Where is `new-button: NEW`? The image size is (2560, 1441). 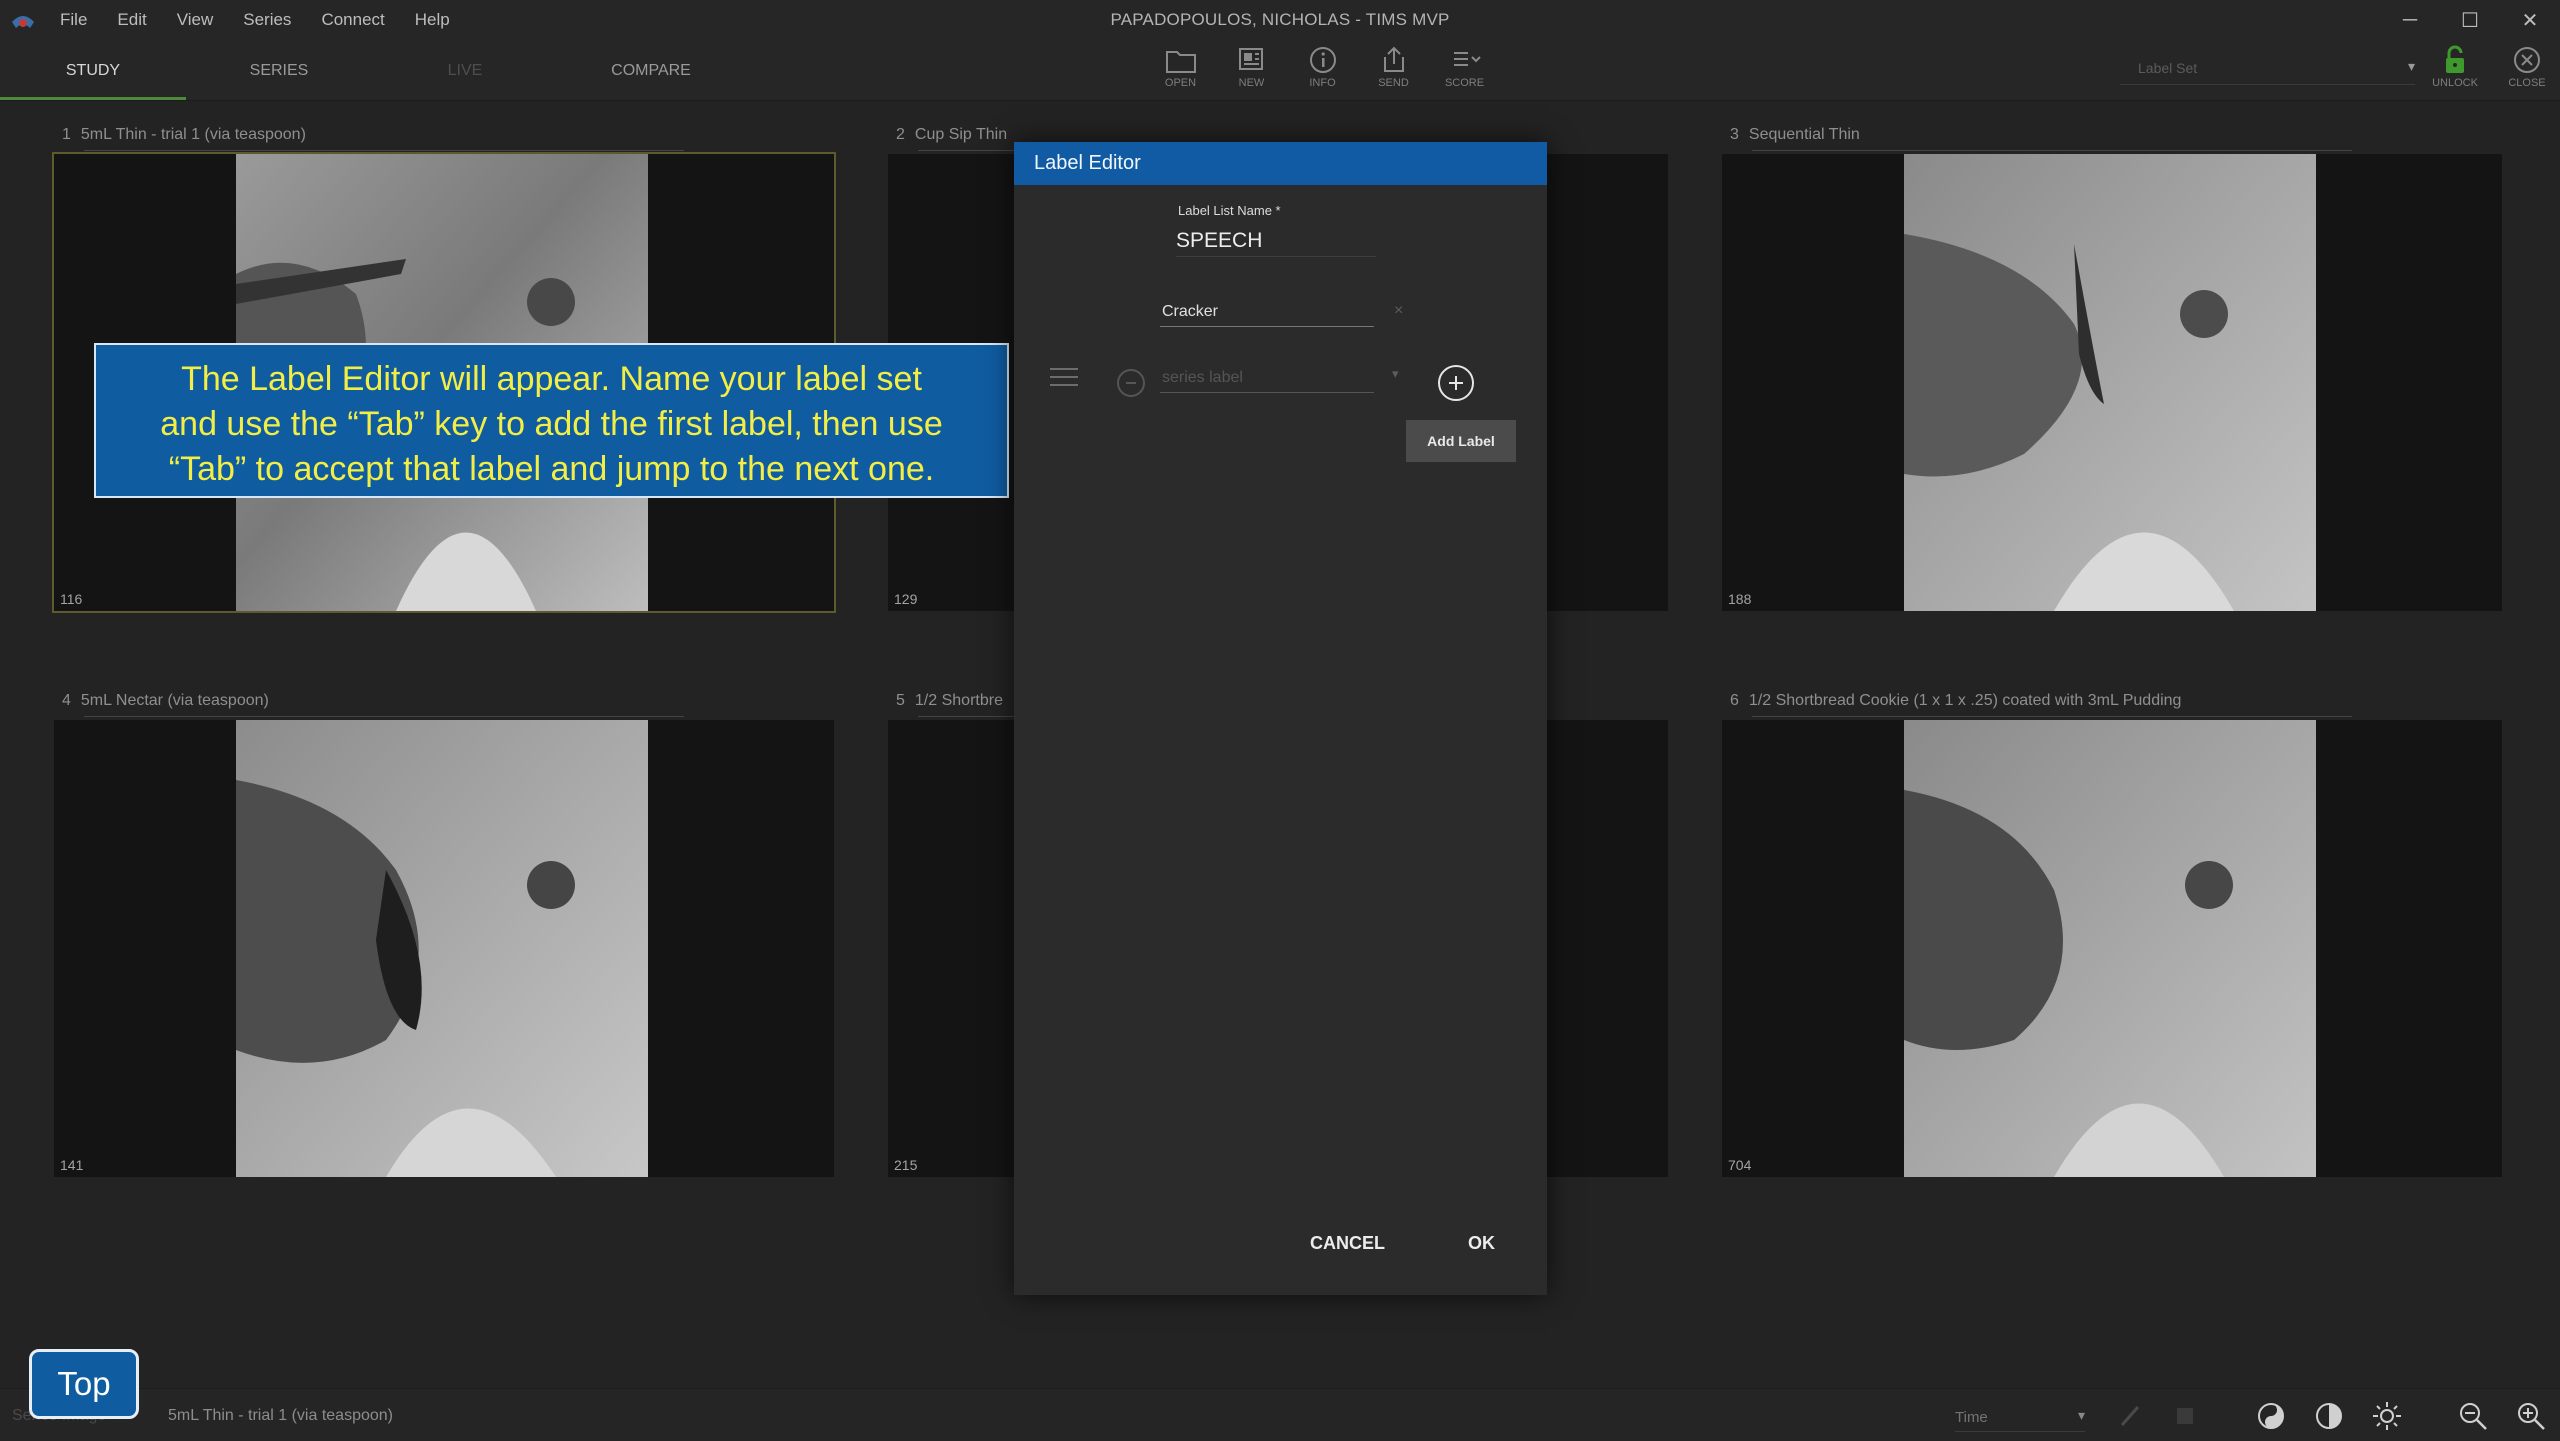 new-button: NEW is located at coordinates (1251, 66).